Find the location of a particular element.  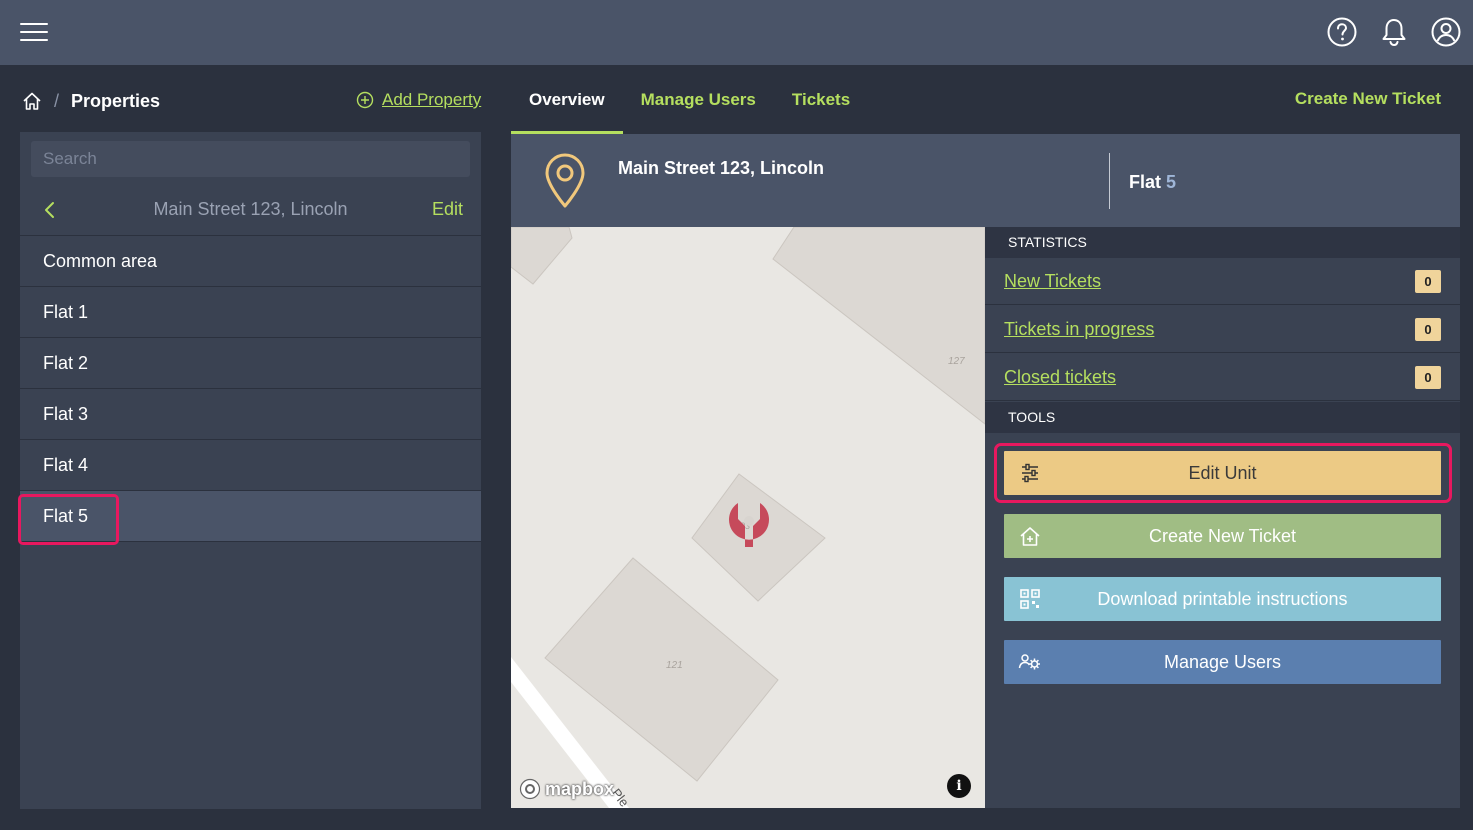

help-icon is located at coordinates (1342, 32).